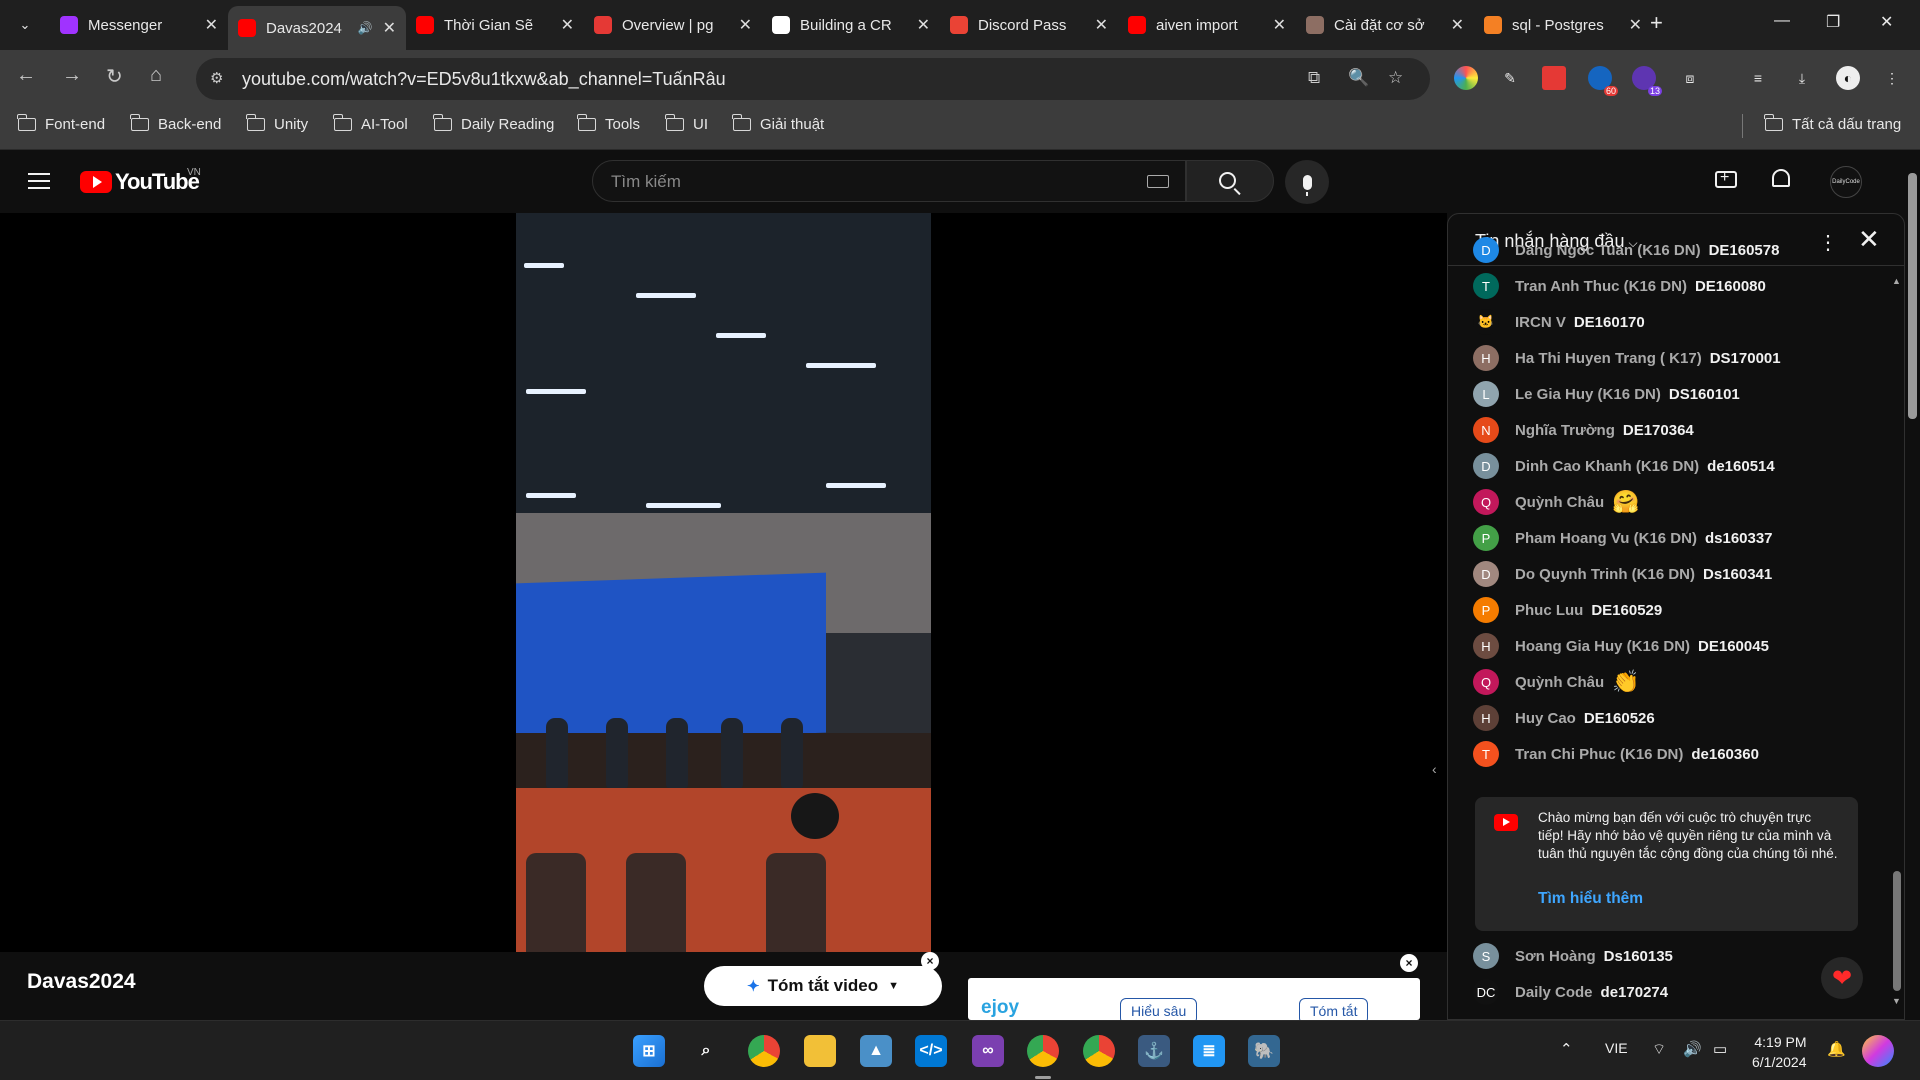 This screenshot has height=1080, width=1920. Describe the element at coordinates (1570, 992) in the screenshot. I see `chat-message: DC Daily Code de170274` at that location.